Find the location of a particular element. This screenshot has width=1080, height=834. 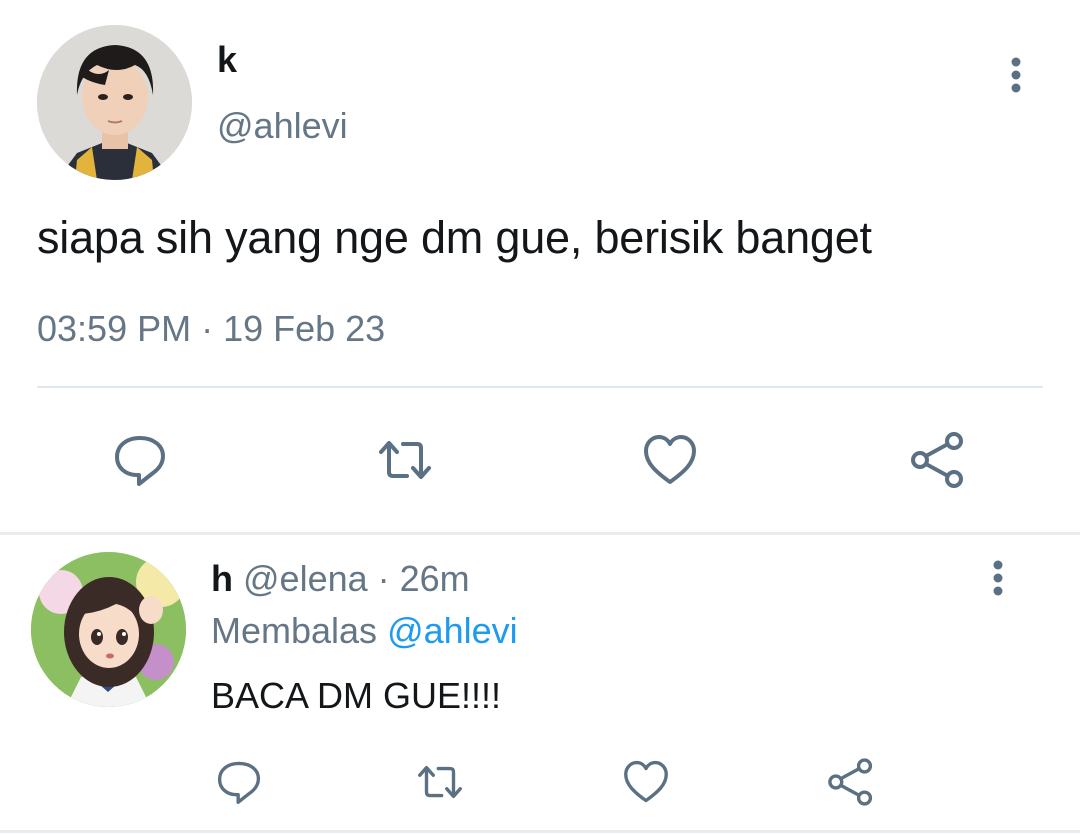

author-display-name: k is located at coordinates (227, 60).